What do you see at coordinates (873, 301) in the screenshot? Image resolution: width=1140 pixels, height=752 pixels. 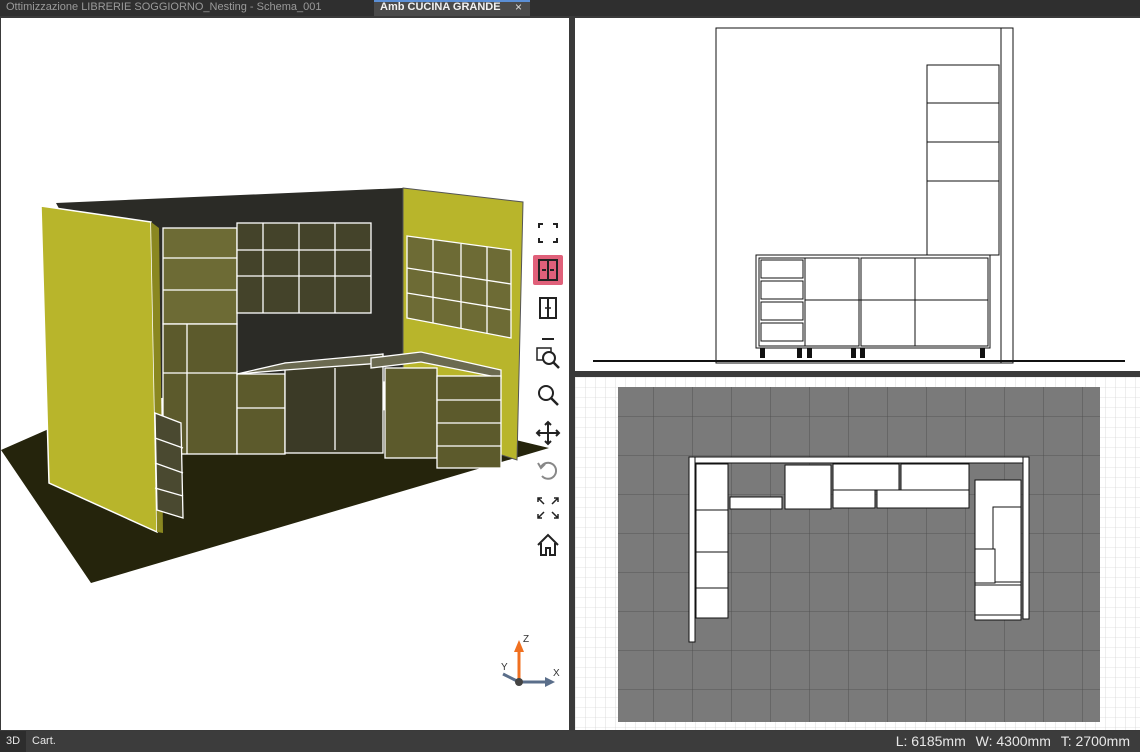 I see `base-units-elevation` at bounding box center [873, 301].